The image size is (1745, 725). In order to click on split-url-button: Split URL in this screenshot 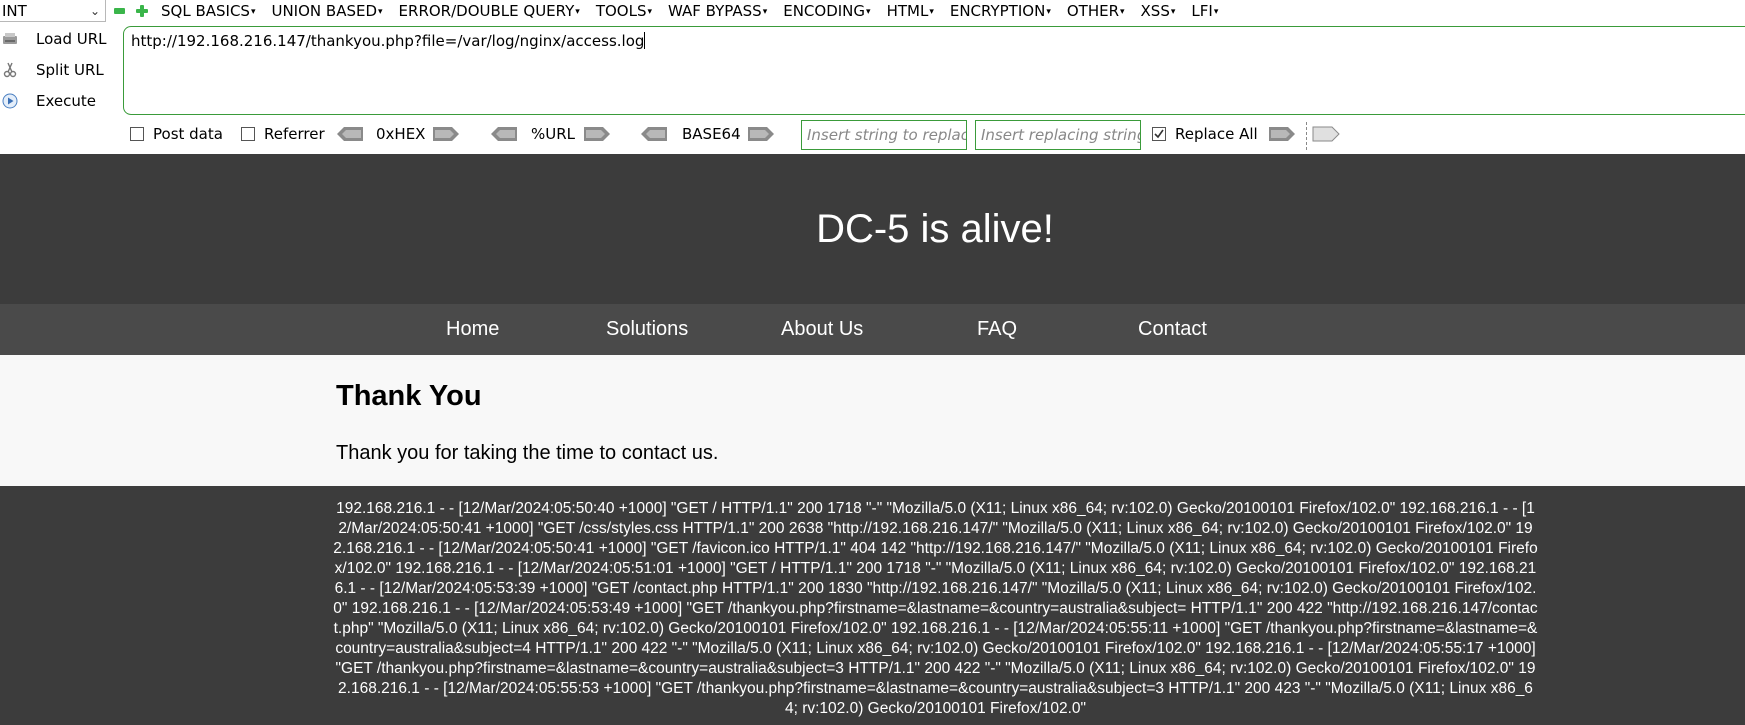, I will do `click(55, 70)`.